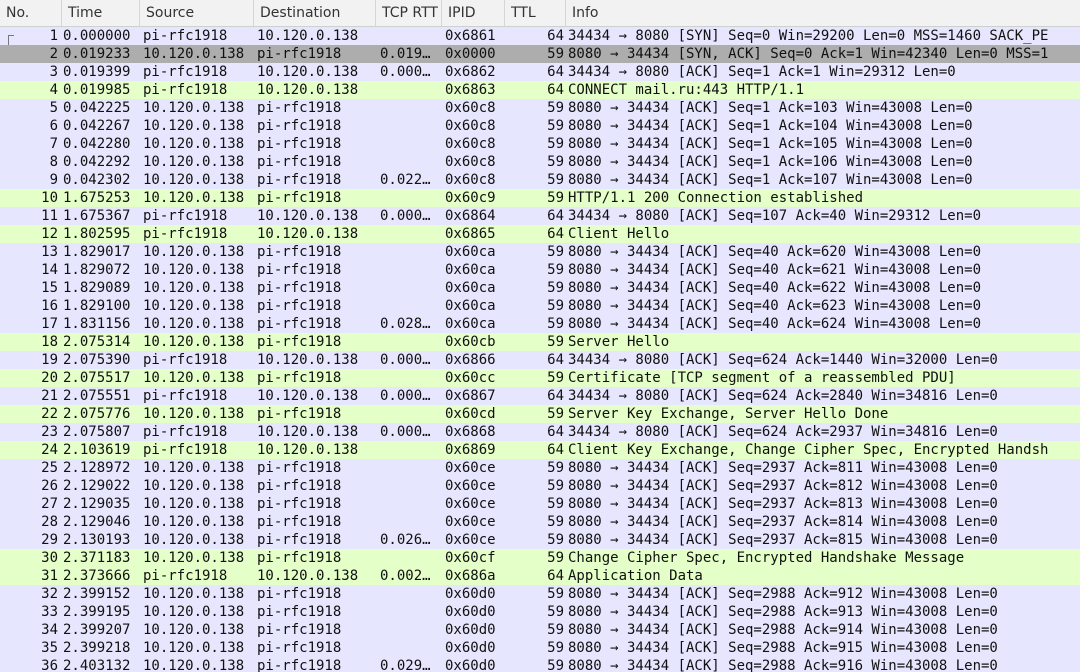 The image size is (1080, 672). What do you see at coordinates (535, 13) in the screenshot?
I see `column-header-ttl: TTL` at bounding box center [535, 13].